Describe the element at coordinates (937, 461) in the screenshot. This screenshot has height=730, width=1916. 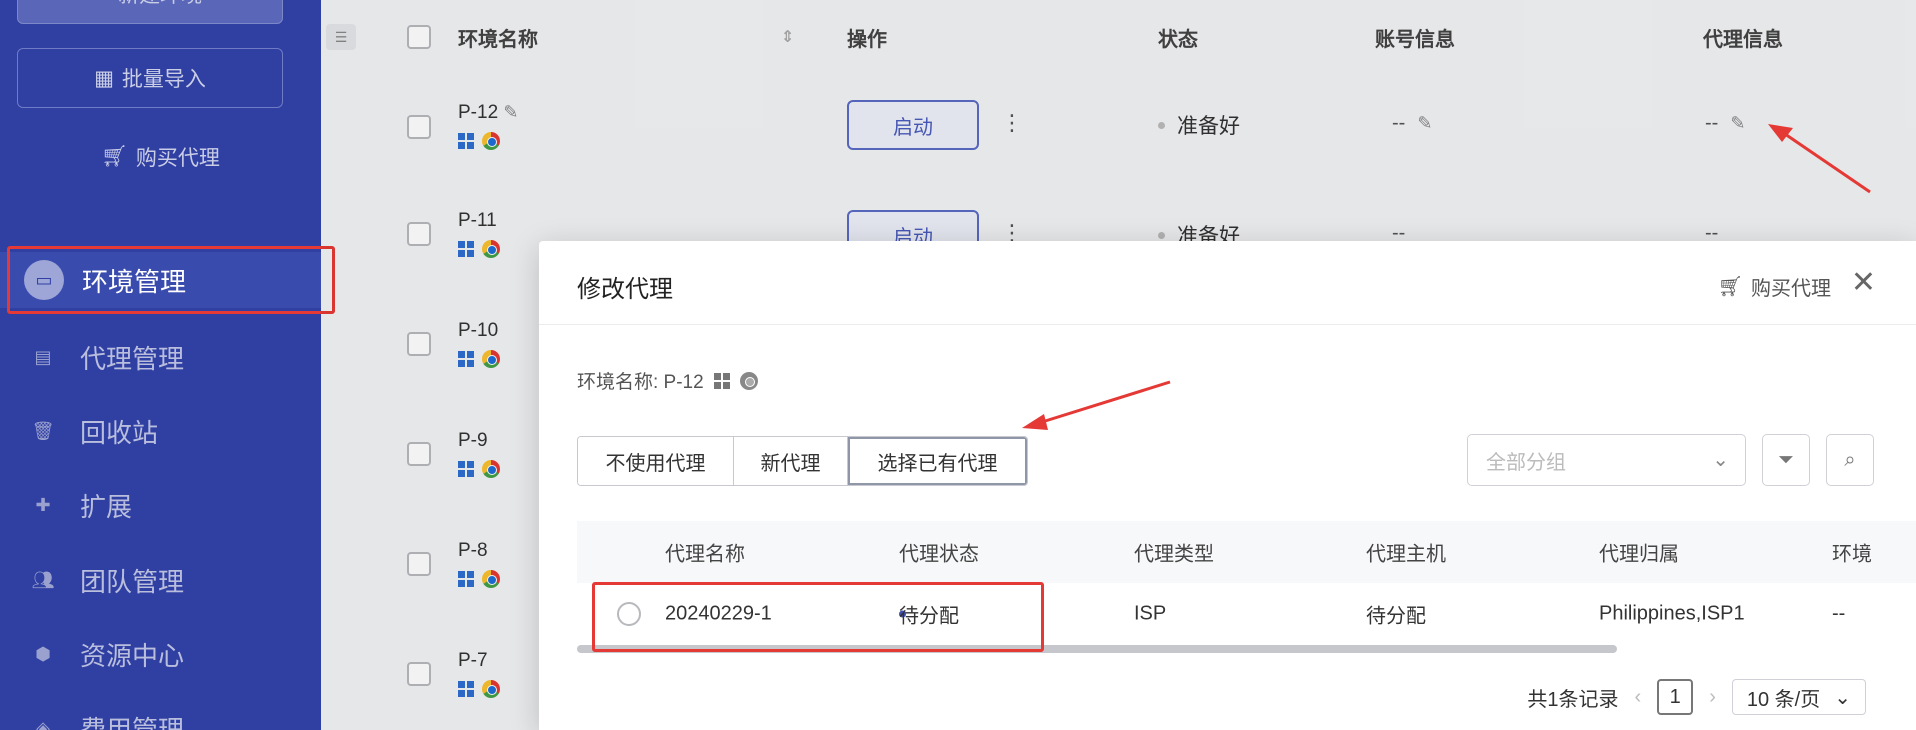
I see `tab-existing-proxy: 选择已有代理` at that location.